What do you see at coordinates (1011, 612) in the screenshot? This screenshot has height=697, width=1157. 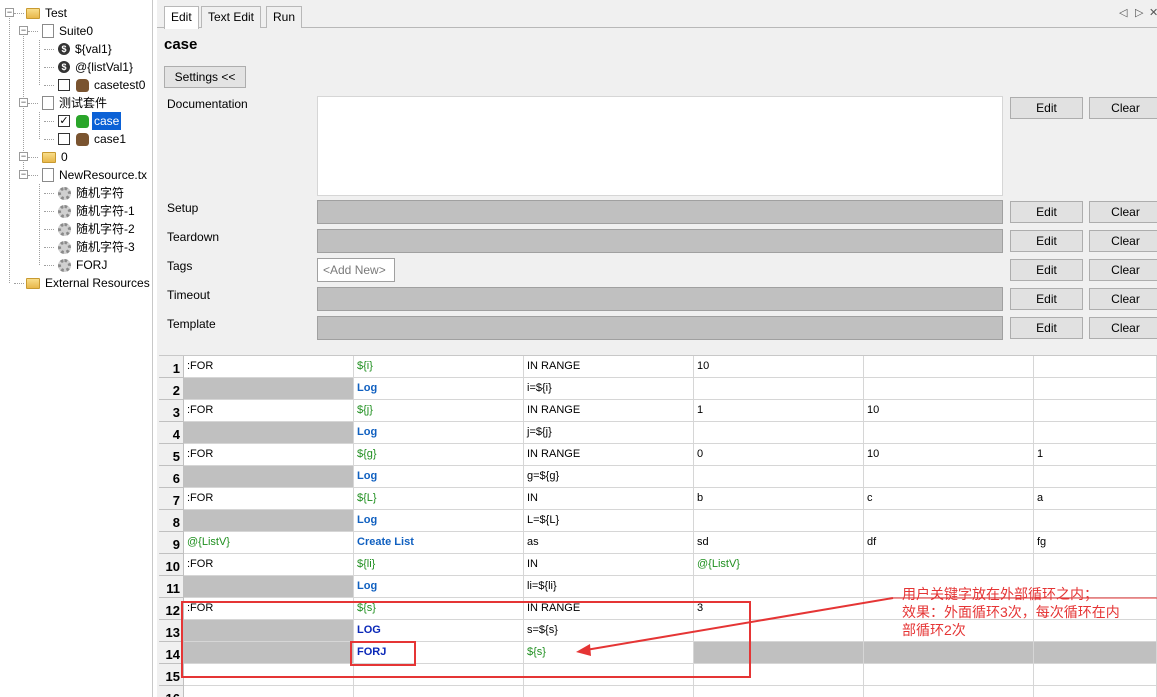 I see `annotation-line-2: 效果：外面循环3次，每次循环在内` at bounding box center [1011, 612].